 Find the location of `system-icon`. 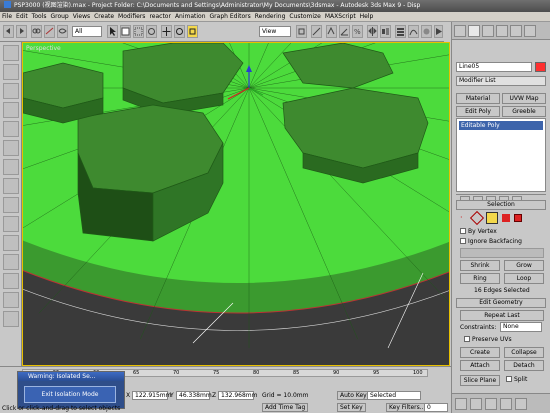

system-icon is located at coordinates (11, 224).